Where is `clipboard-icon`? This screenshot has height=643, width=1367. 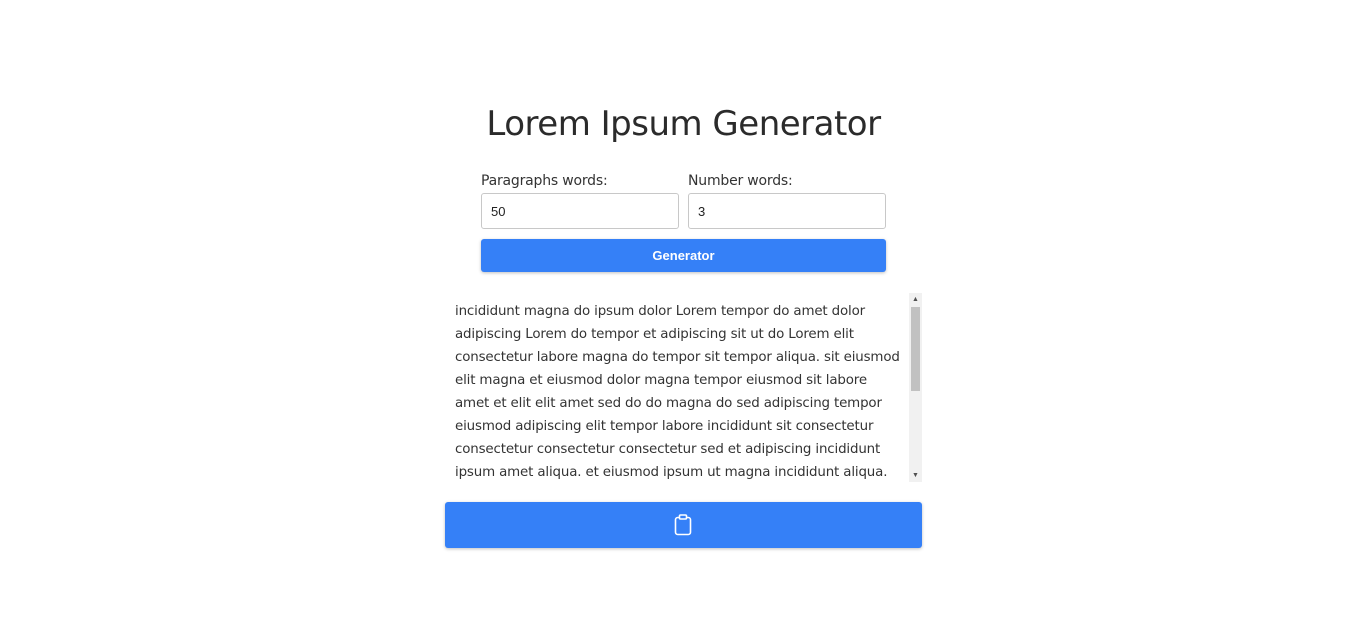 clipboard-icon is located at coordinates (683, 525).